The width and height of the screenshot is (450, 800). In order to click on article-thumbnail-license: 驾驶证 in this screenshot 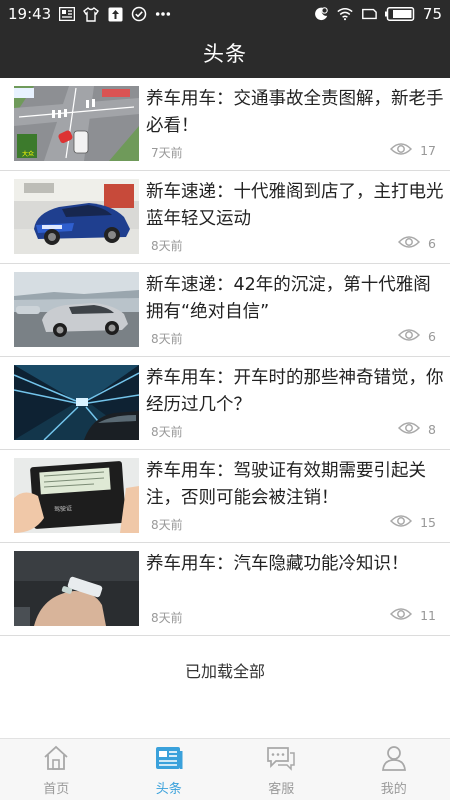, I will do `click(76, 495)`.